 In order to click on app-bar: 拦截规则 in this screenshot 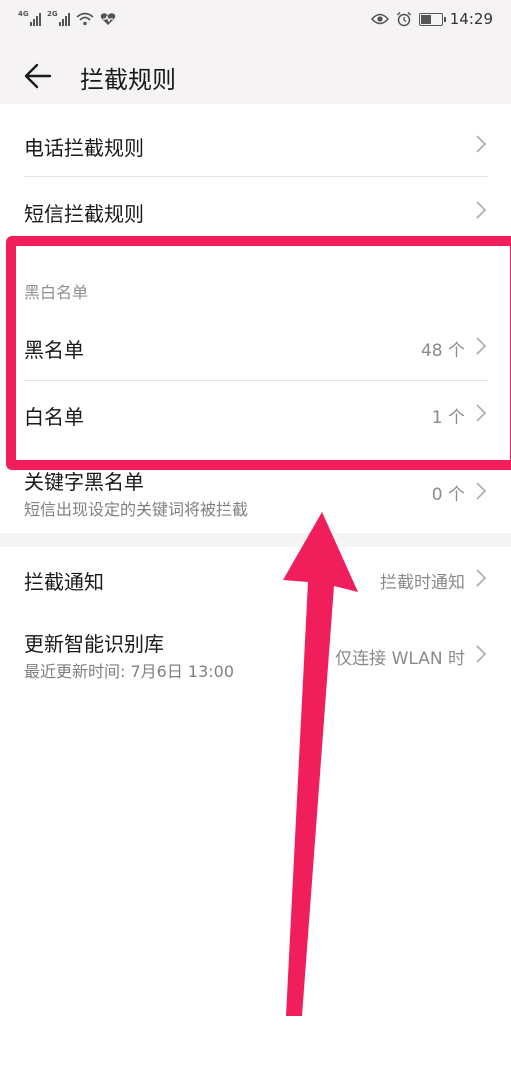, I will do `click(255, 76)`.